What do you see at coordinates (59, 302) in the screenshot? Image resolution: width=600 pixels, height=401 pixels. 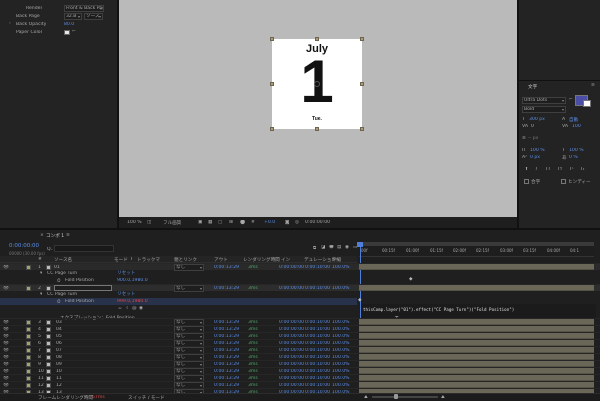 I see `stopwatch-icon: ⏱` at bounding box center [59, 302].